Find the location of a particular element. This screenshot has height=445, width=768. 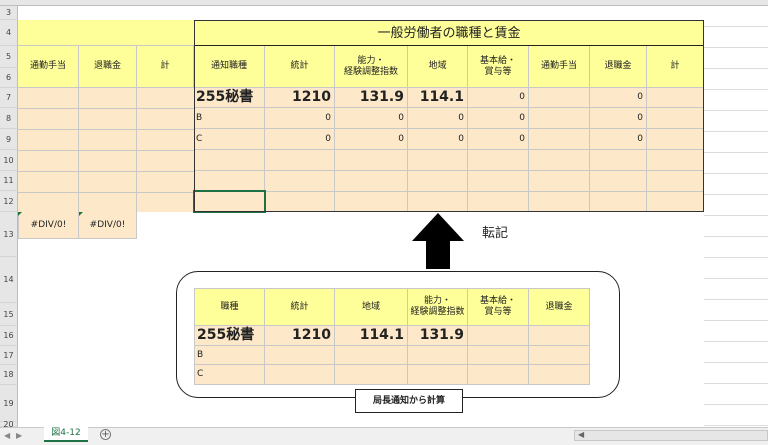

selected-cell is located at coordinates (229, 201).